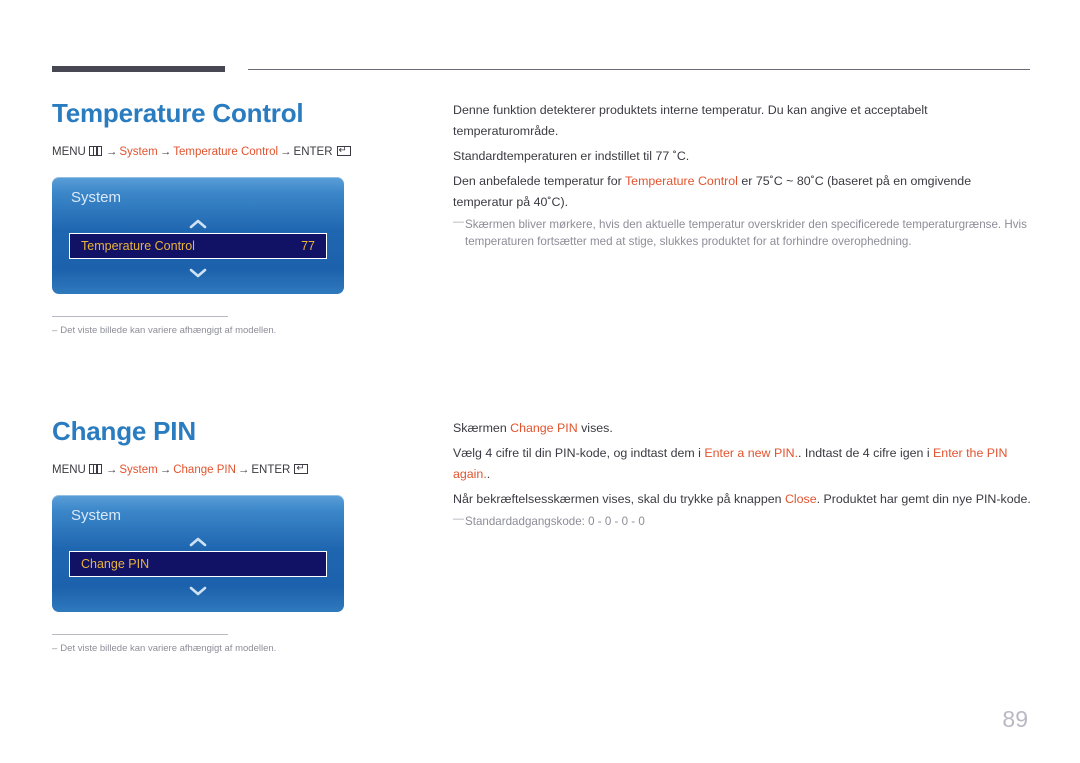 Image resolution: width=1080 pixels, height=763 pixels. Describe the element at coordinates (488, 474) in the screenshot. I see `body-text-run: .` at that location.